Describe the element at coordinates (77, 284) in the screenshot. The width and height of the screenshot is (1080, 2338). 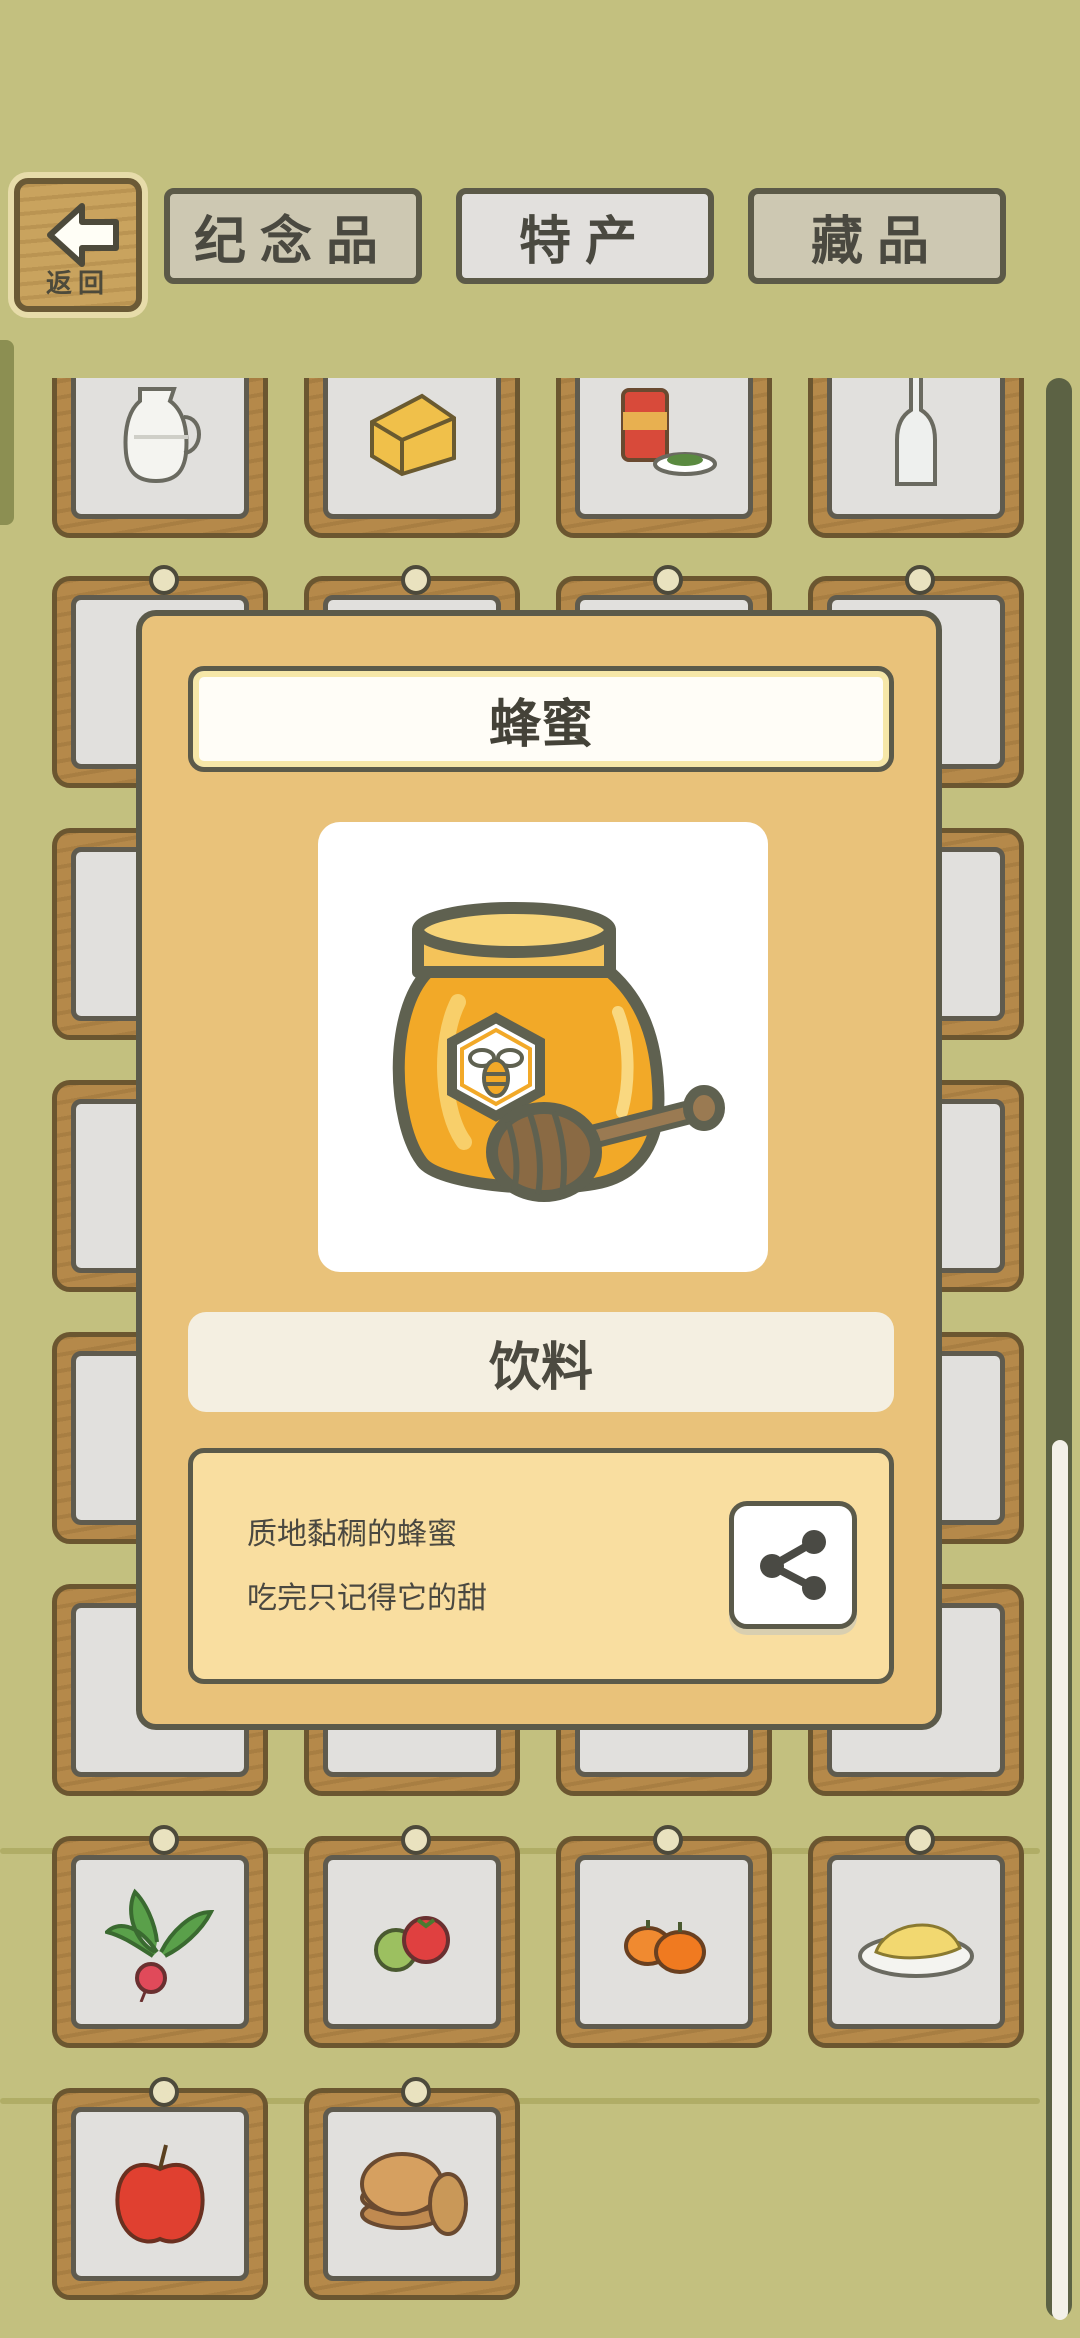
I see `back-label: 返回` at that location.